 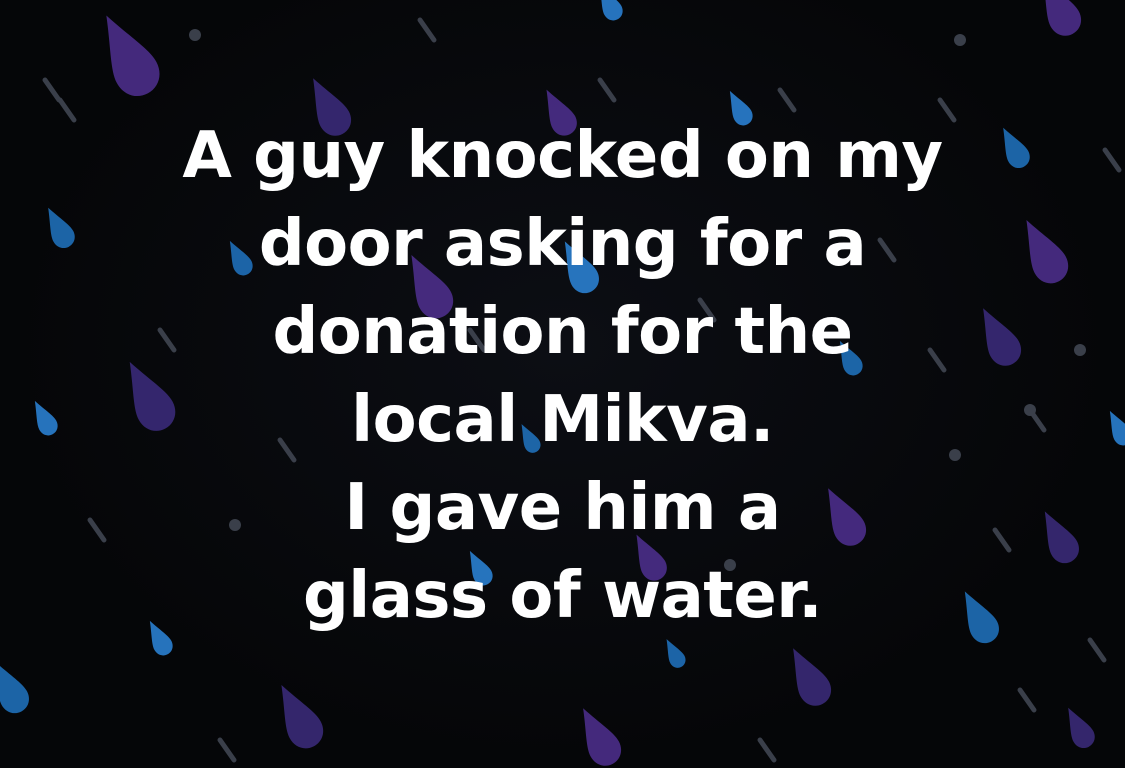 What do you see at coordinates (562, 244) in the screenshot?
I see `caption-line-2: door asking for a` at bounding box center [562, 244].